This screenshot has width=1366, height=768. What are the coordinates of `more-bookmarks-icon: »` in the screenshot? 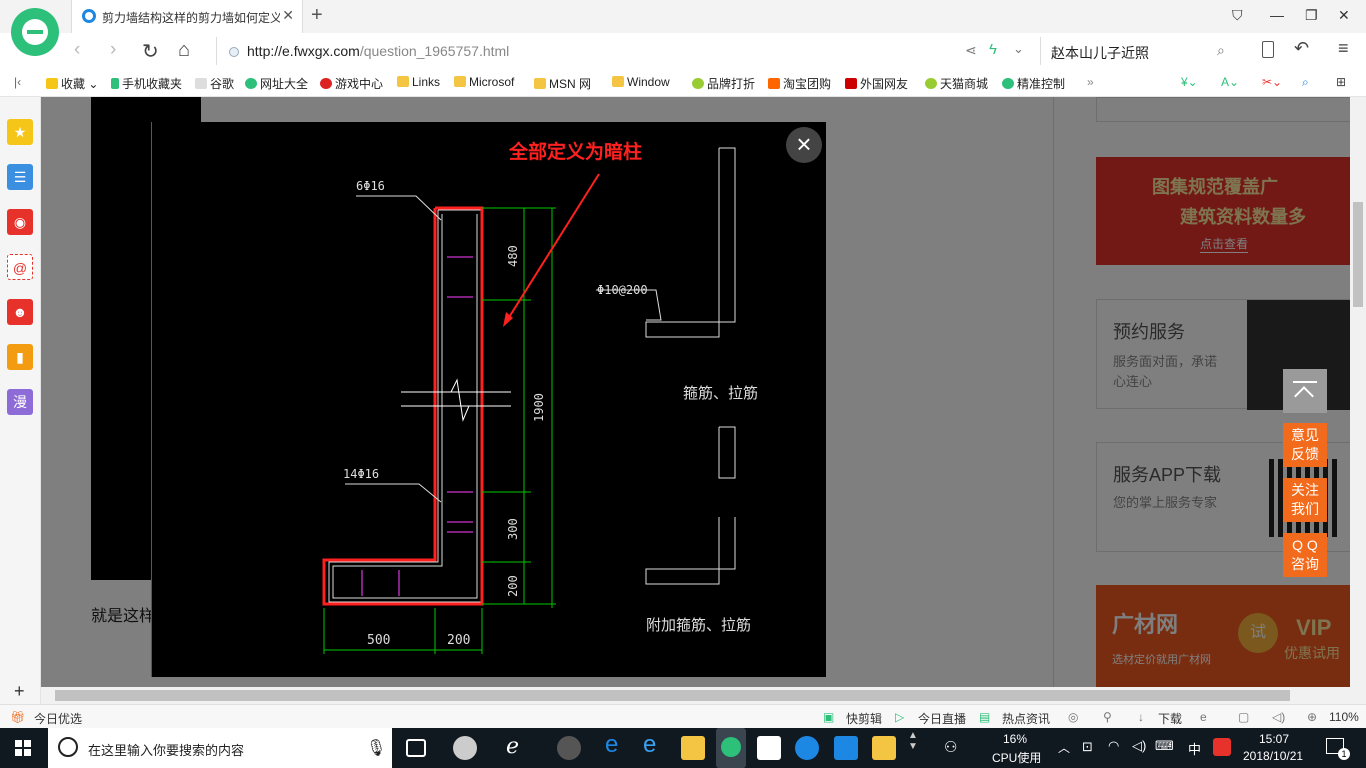 It's located at (1090, 82).